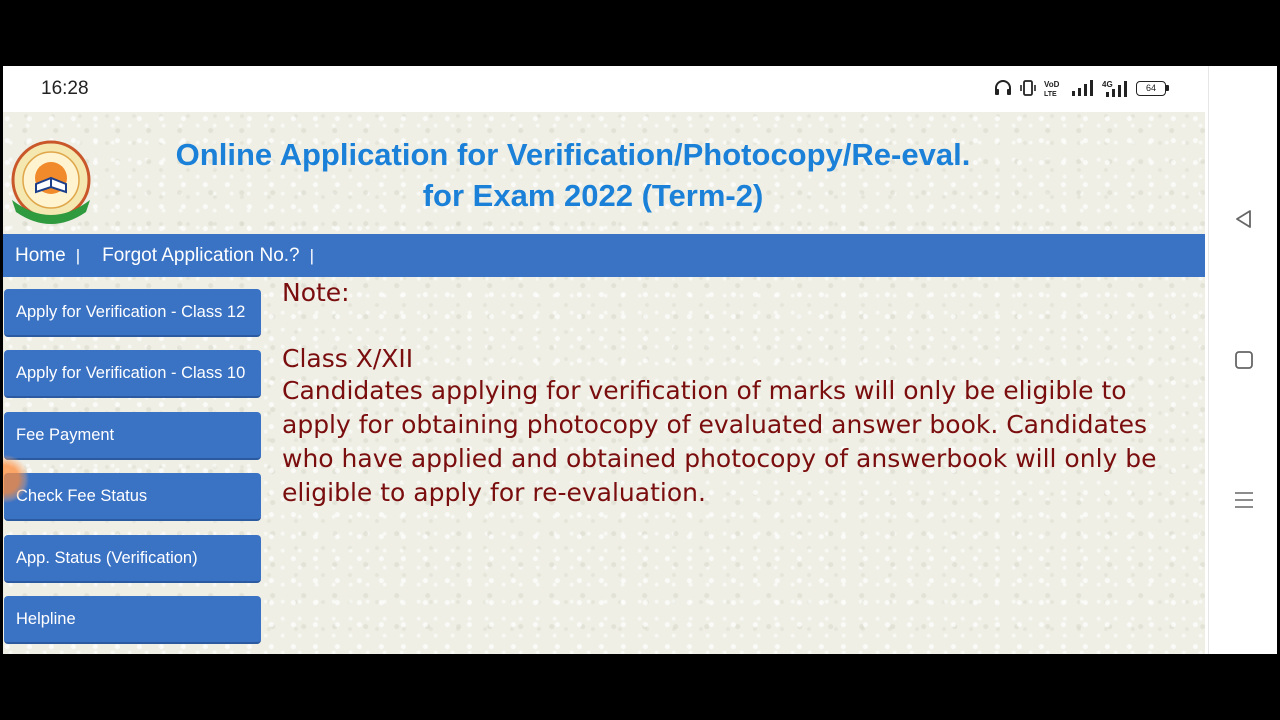  Describe the element at coordinates (132, 558) in the screenshot. I see `app-status-verification-button: App. Status (Verification)` at that location.